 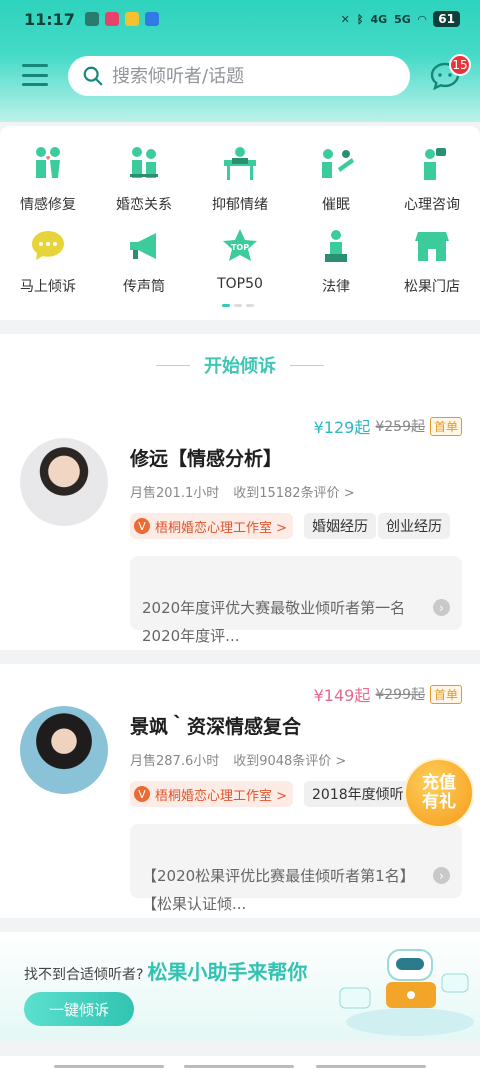 I want to click on system-icons: ✕ ᛒ 4G 5G ◠ 61, so click(x=400, y=19).